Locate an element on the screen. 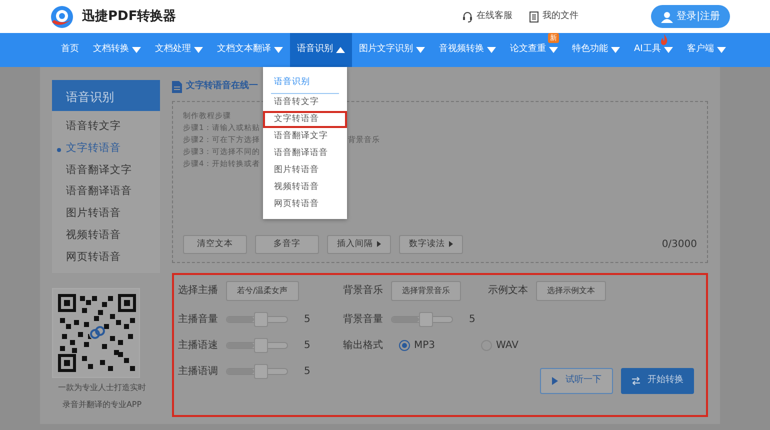  nav-item: 文档转换 is located at coordinates (117, 50).